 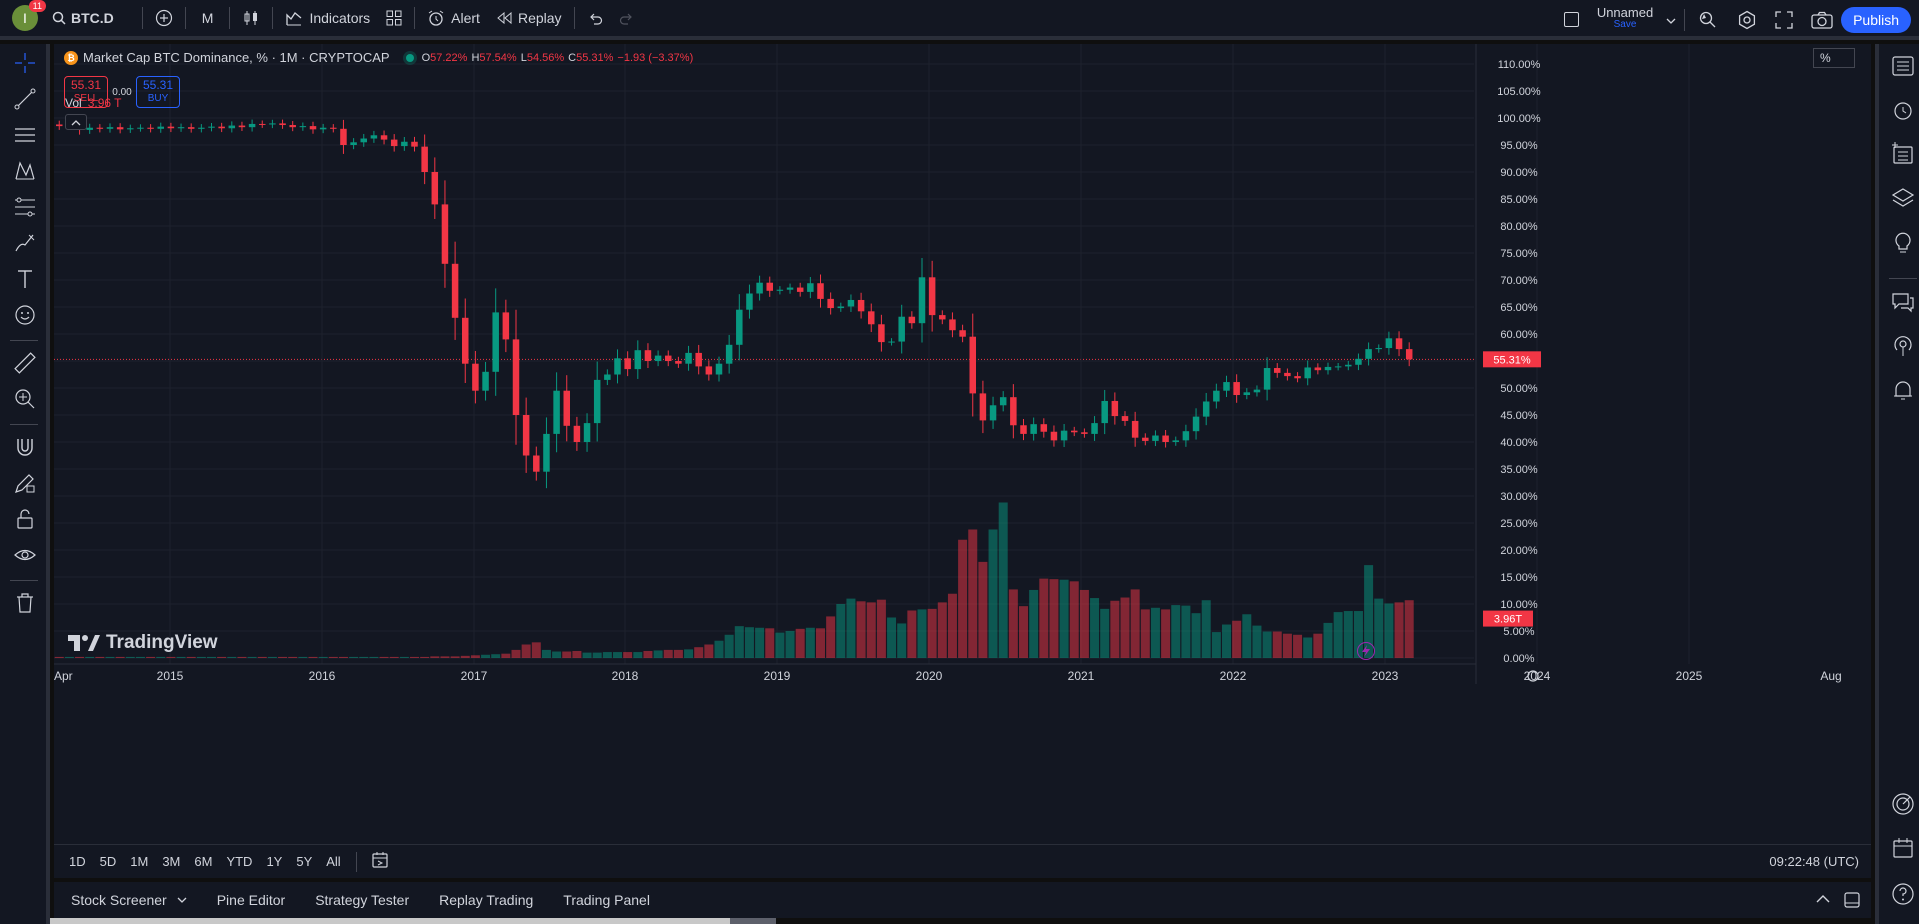 What do you see at coordinates (486, 900) in the screenshot?
I see `tab-replay-trading: Replay Trading` at bounding box center [486, 900].